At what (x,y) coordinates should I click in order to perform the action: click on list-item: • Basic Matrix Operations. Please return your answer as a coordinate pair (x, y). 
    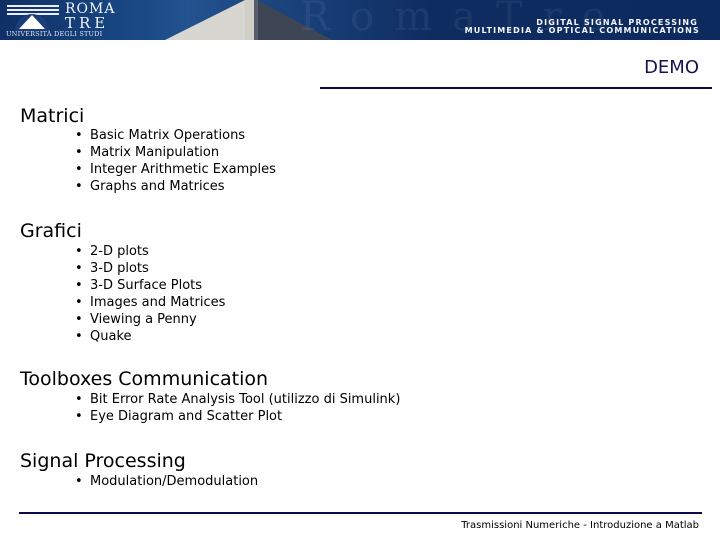
    Looking at the image, I should click on (160, 135).